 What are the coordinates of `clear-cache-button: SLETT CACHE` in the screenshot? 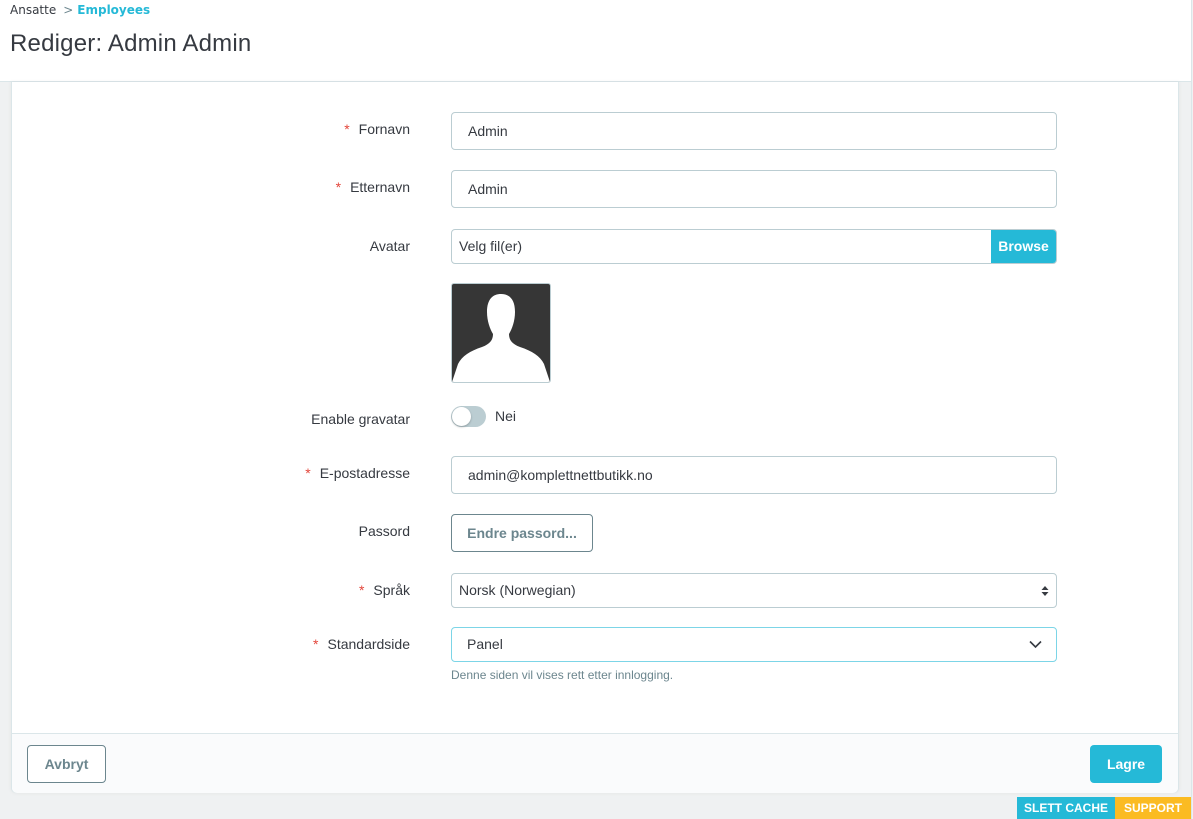 It's located at (1066, 808).